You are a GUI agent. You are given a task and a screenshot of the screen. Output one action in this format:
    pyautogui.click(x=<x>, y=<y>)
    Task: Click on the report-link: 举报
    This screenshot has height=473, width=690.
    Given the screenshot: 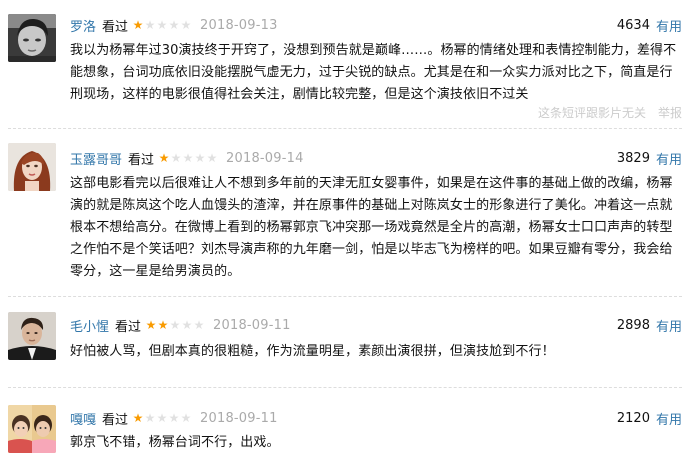 What is the action you would take?
    pyautogui.click(x=670, y=112)
    